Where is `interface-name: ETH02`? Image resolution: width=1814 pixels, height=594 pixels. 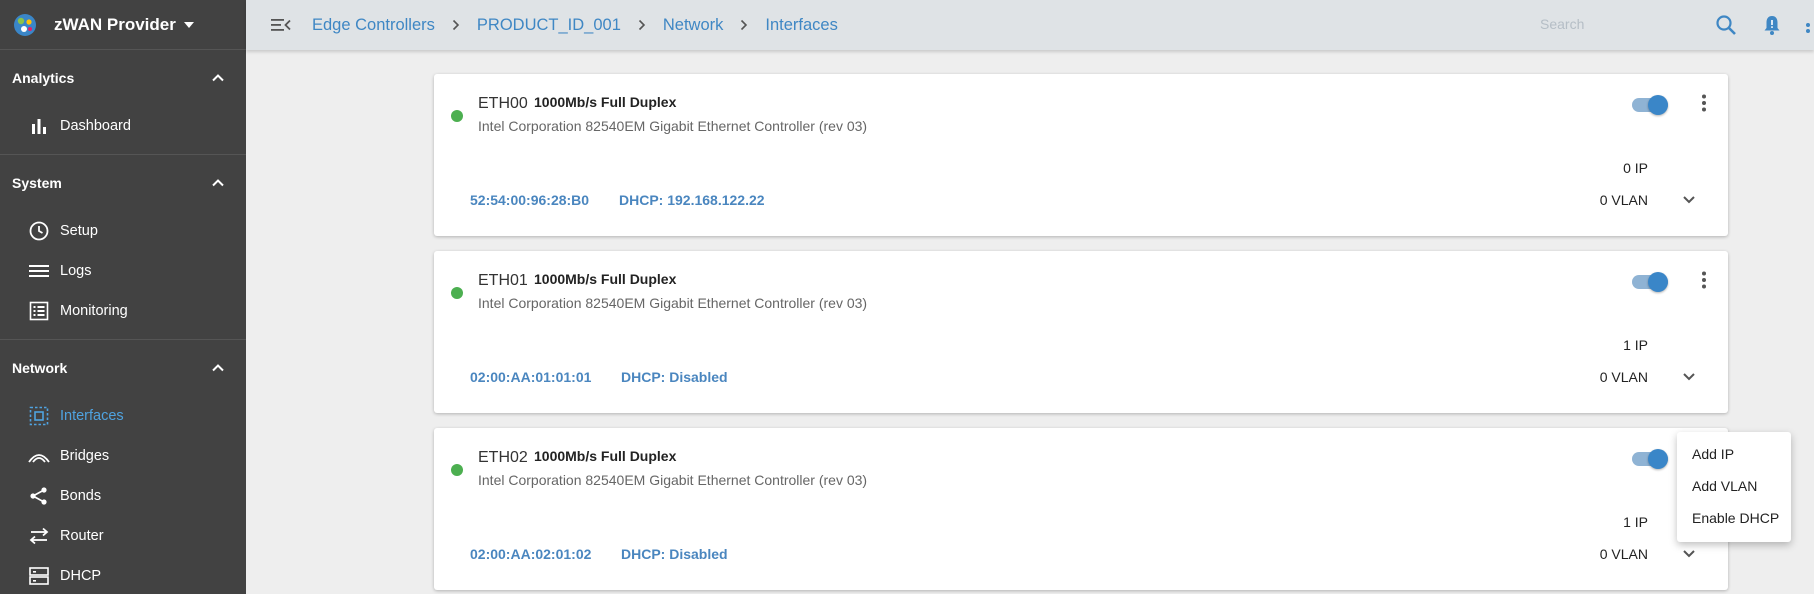
interface-name: ETH02 is located at coordinates (503, 457).